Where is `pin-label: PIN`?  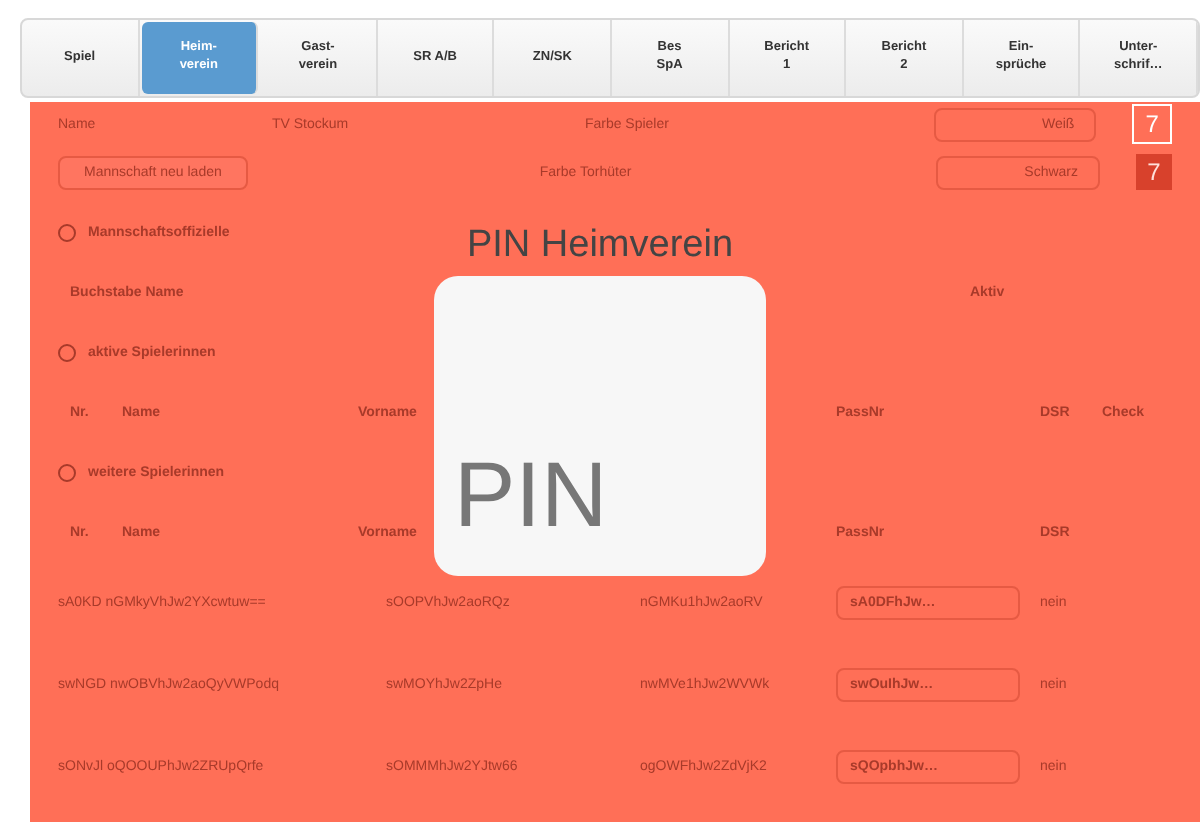 pin-label: PIN is located at coordinates (531, 494).